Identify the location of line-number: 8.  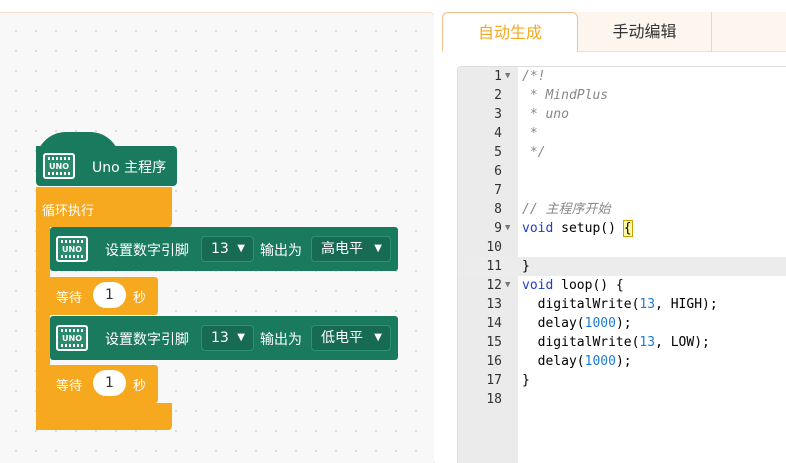
(498, 209).